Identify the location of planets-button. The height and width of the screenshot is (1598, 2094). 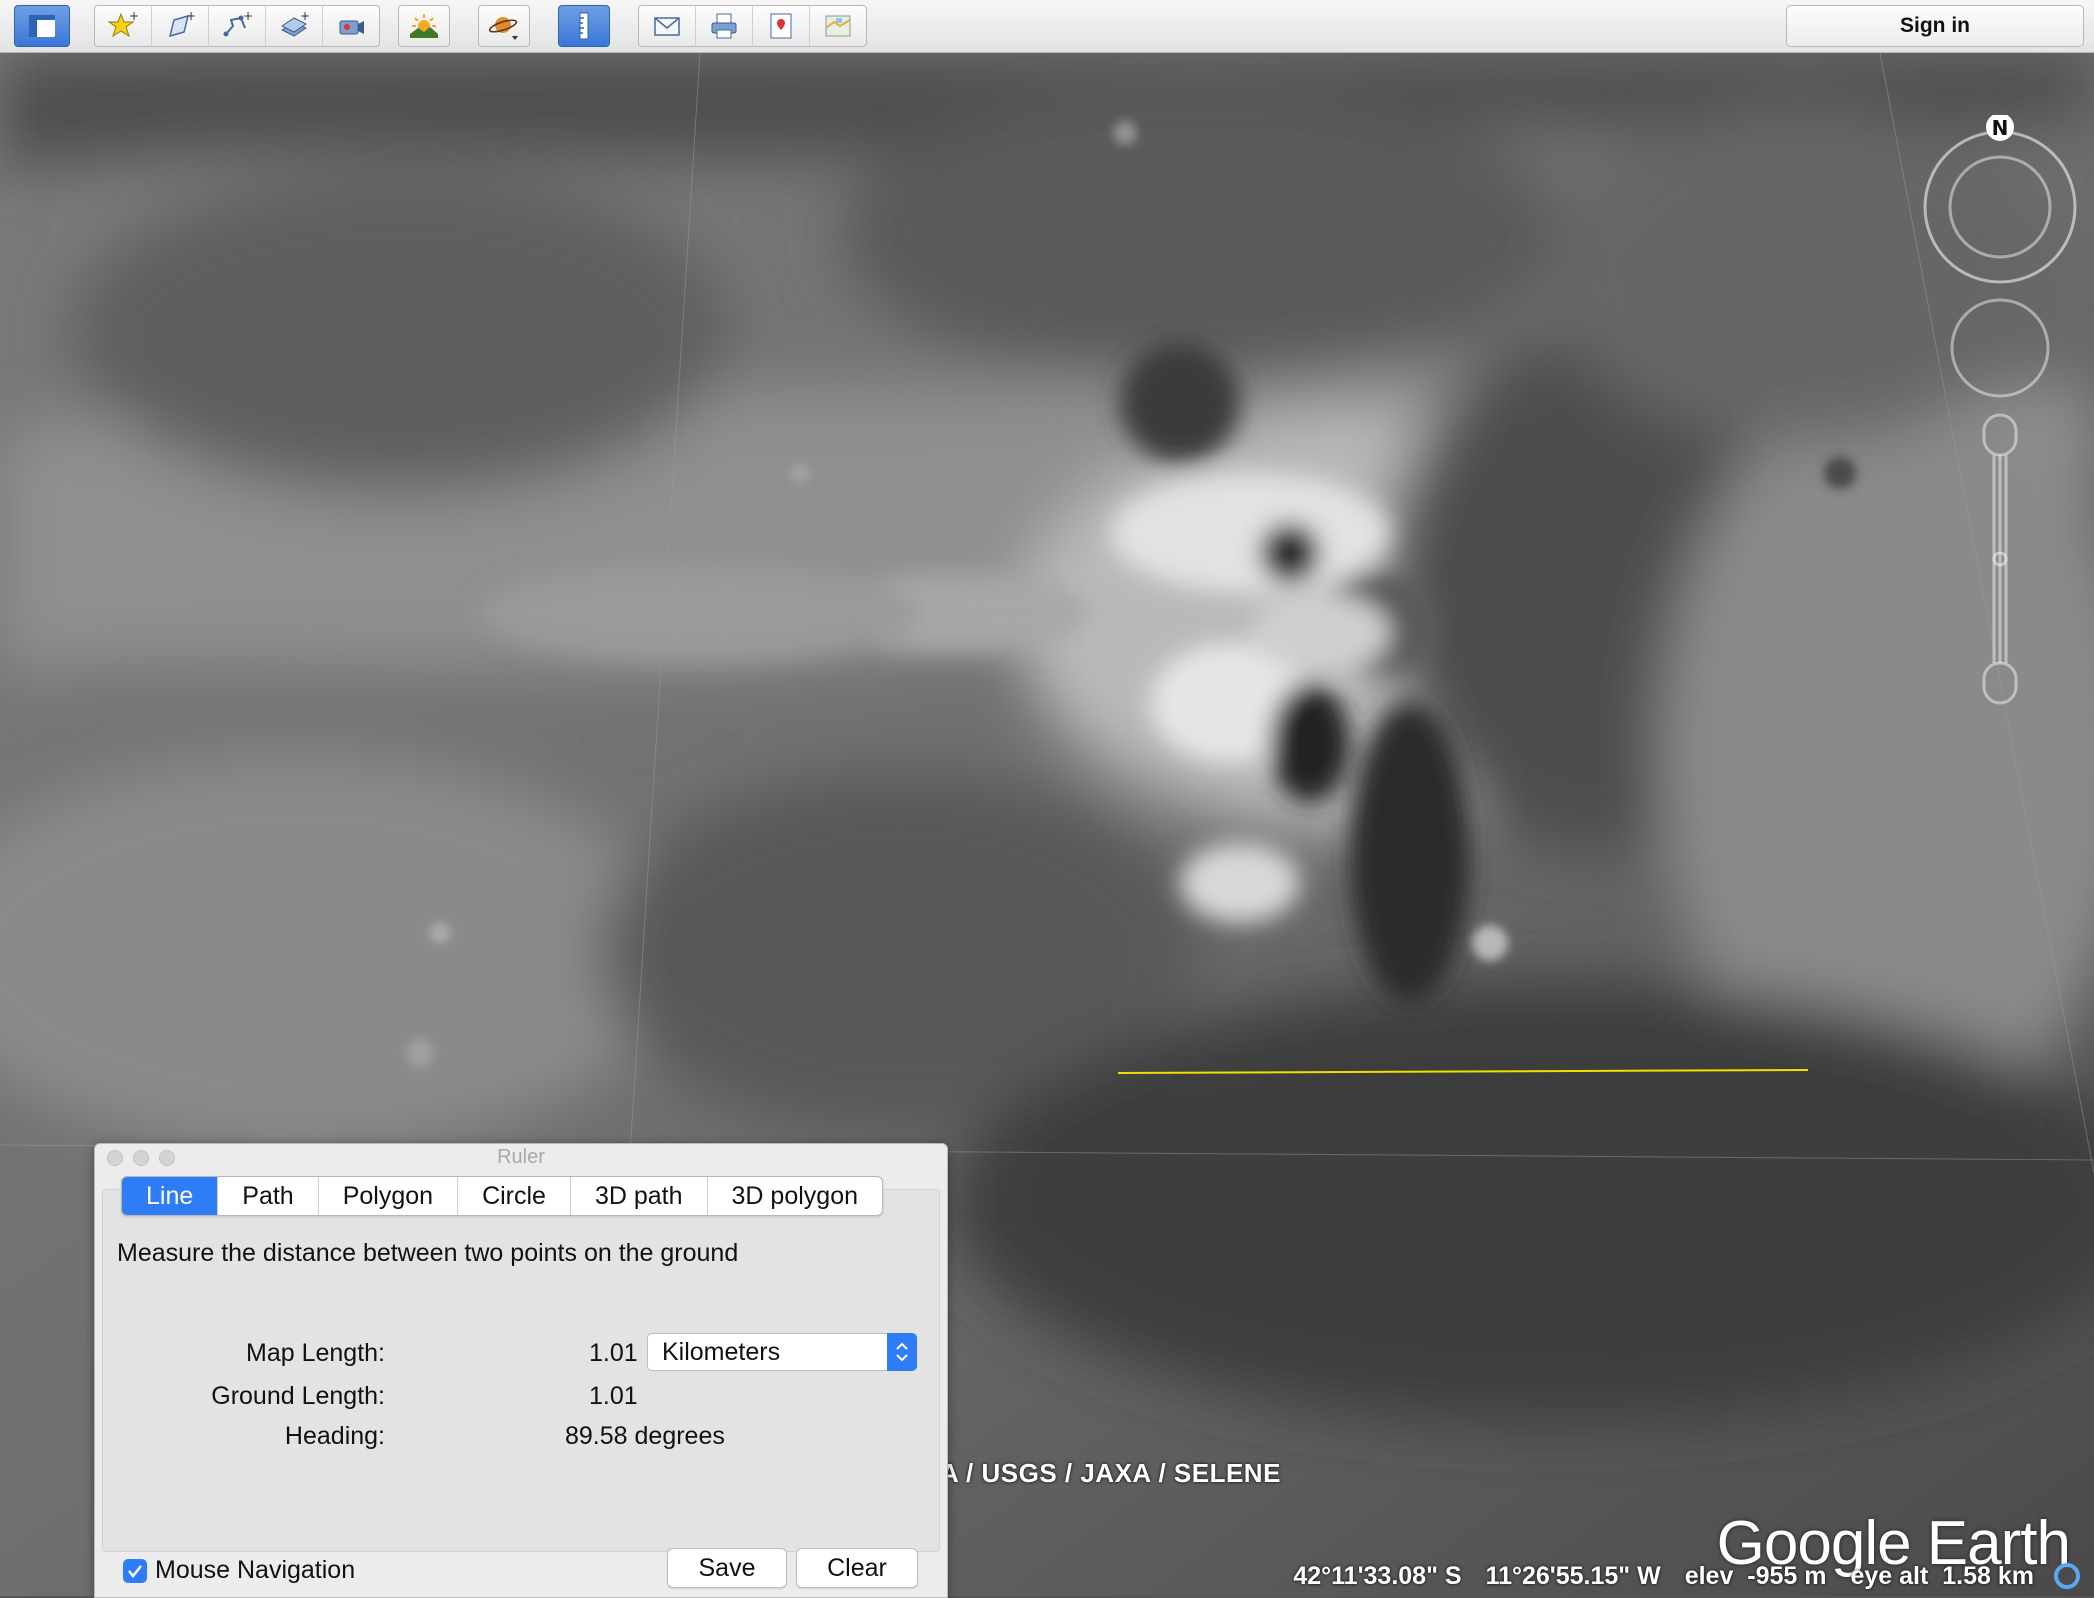
(504, 26).